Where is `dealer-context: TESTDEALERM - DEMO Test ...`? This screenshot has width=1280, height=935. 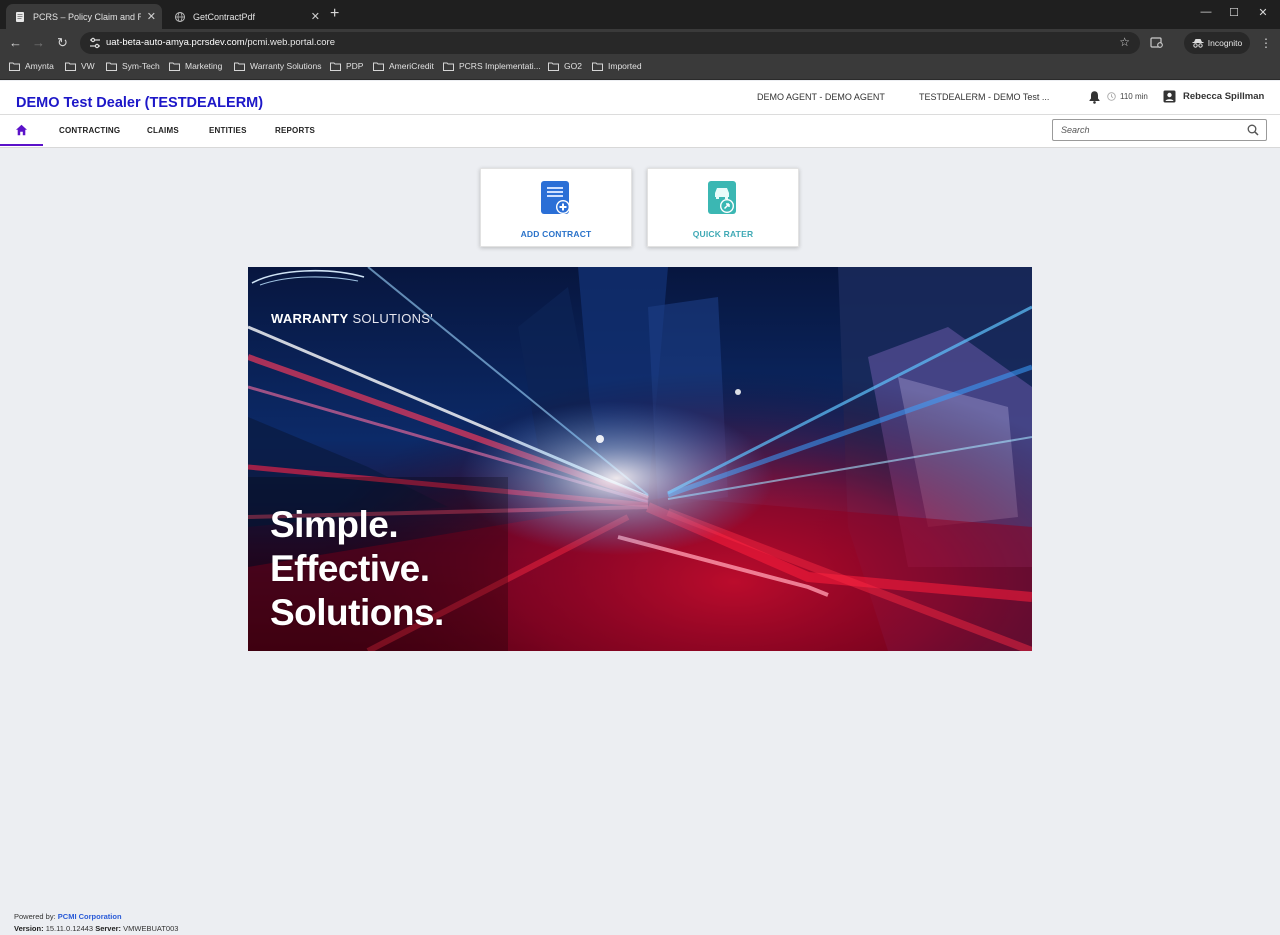
dealer-context: TESTDEALERM - DEMO Test ... is located at coordinates (984, 97).